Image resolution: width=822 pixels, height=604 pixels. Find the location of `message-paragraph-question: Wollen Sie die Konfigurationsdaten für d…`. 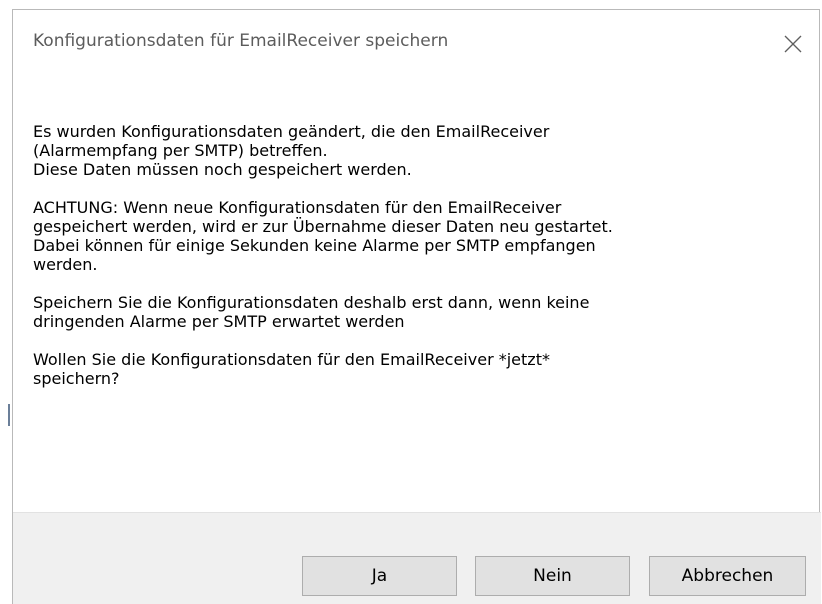

message-paragraph-question: Wollen Sie die Konfigurationsdaten für d… is located at coordinates (291, 369).